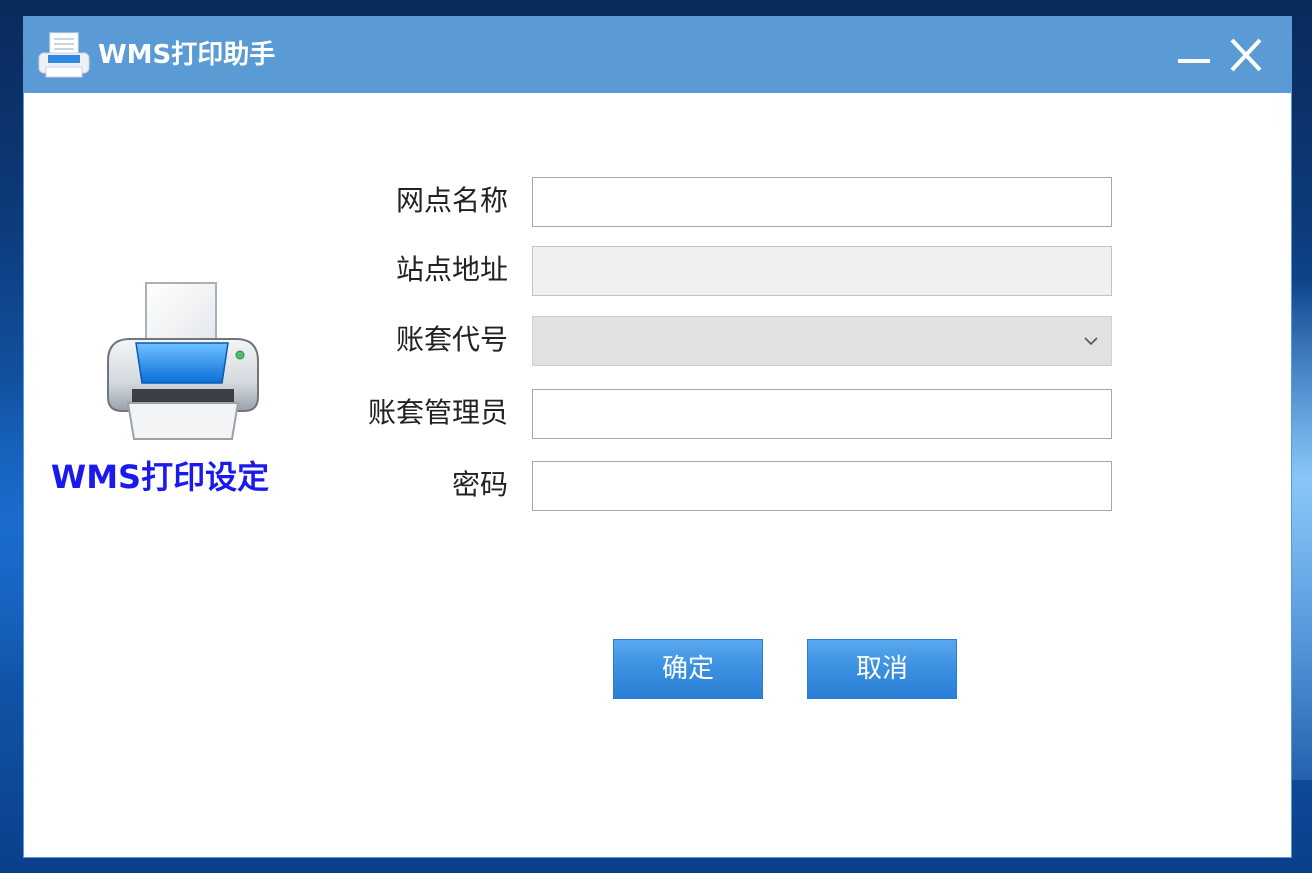 The image size is (1312, 873). What do you see at coordinates (822, 271) in the screenshot?
I see `site-address-input` at bounding box center [822, 271].